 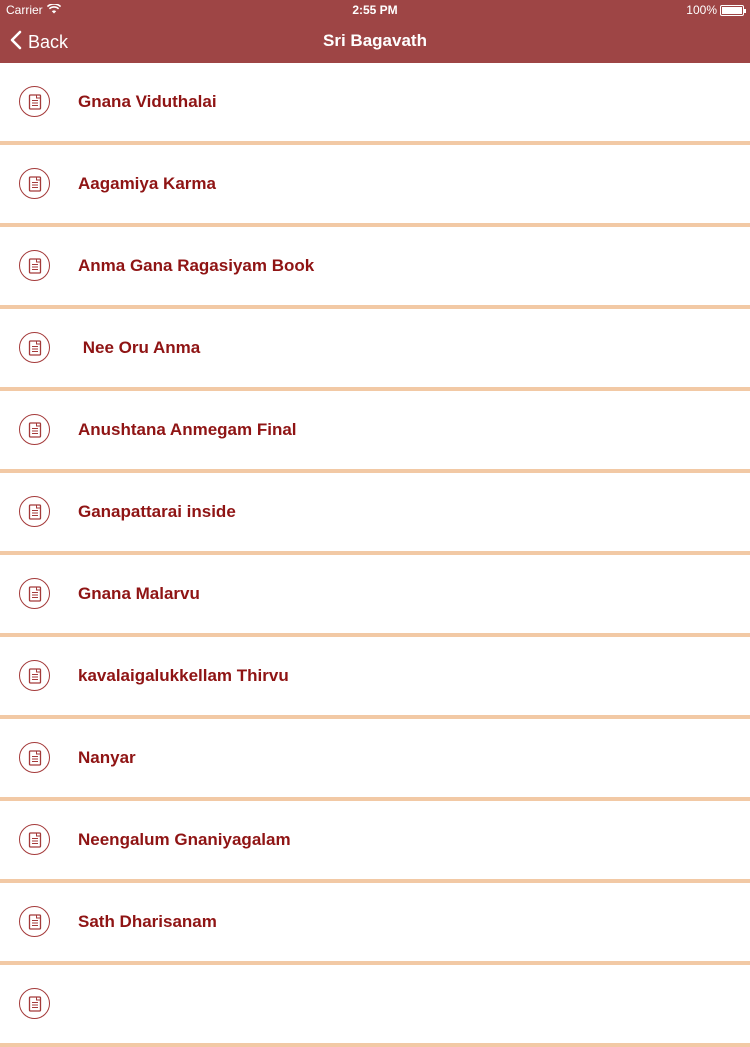 What do you see at coordinates (375, 842) in the screenshot?
I see `list-item: Neengalum Gnaniyagalam` at bounding box center [375, 842].